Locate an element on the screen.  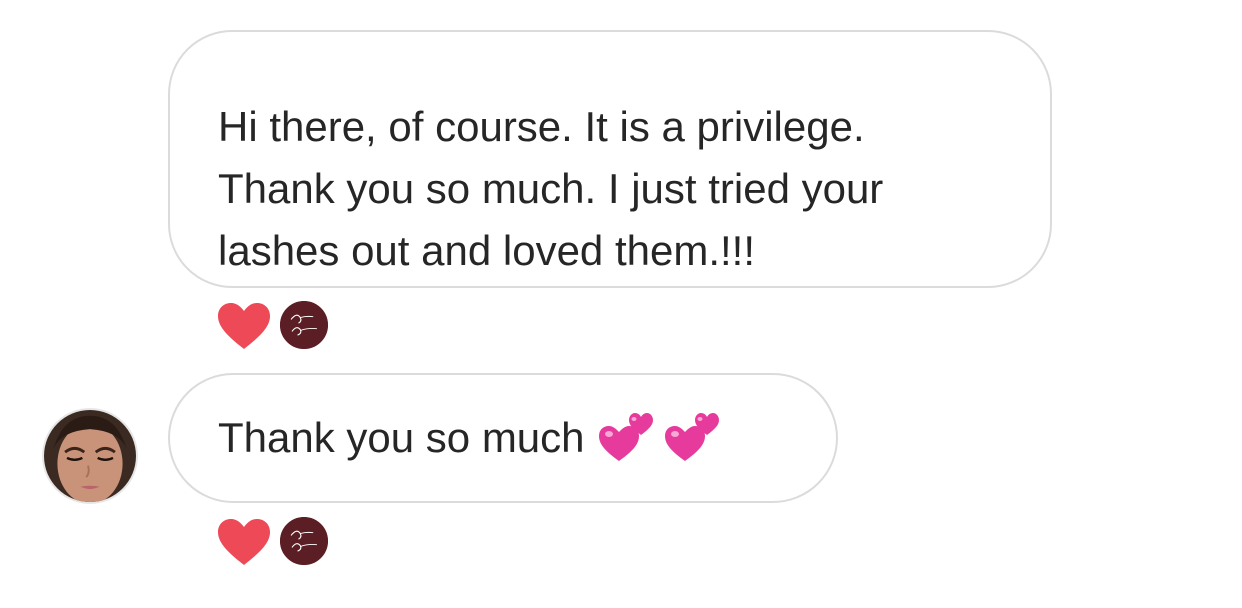
message-1-line-3: lashes out and loved them.!!! is located at coordinates (486, 250).